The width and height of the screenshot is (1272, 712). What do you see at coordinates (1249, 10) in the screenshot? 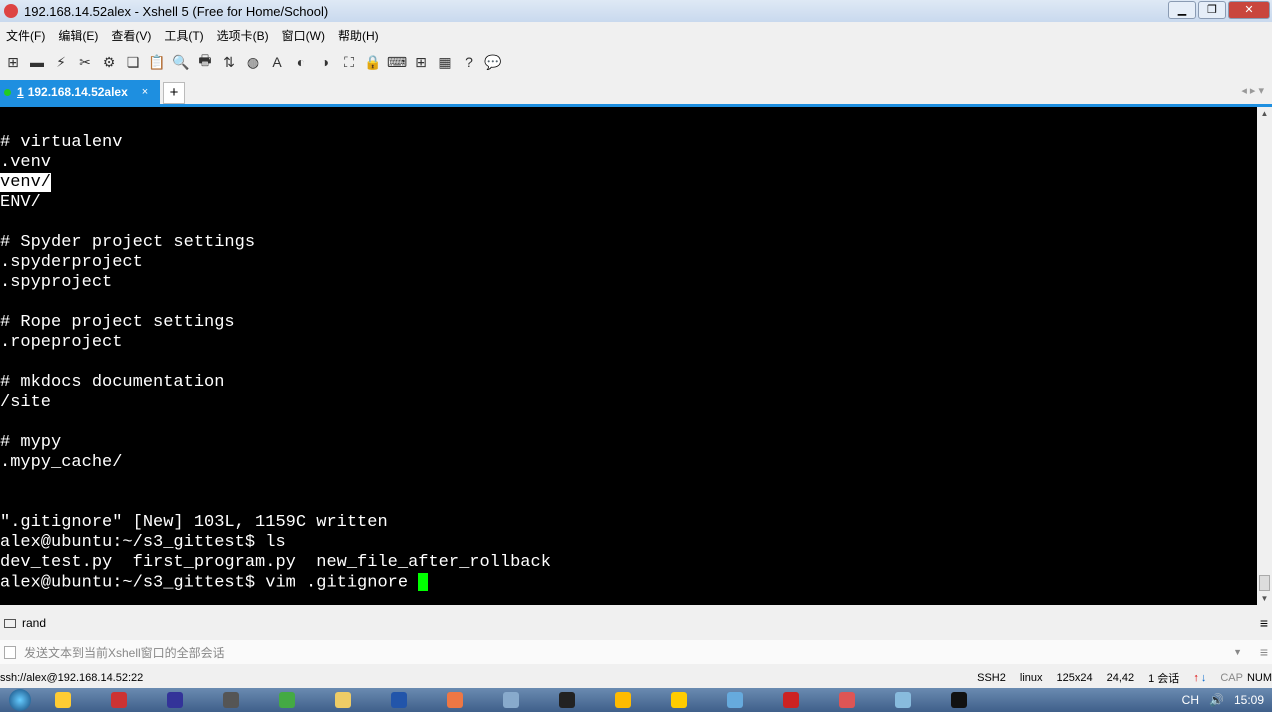
I see `close-button: ✕` at bounding box center [1249, 10].